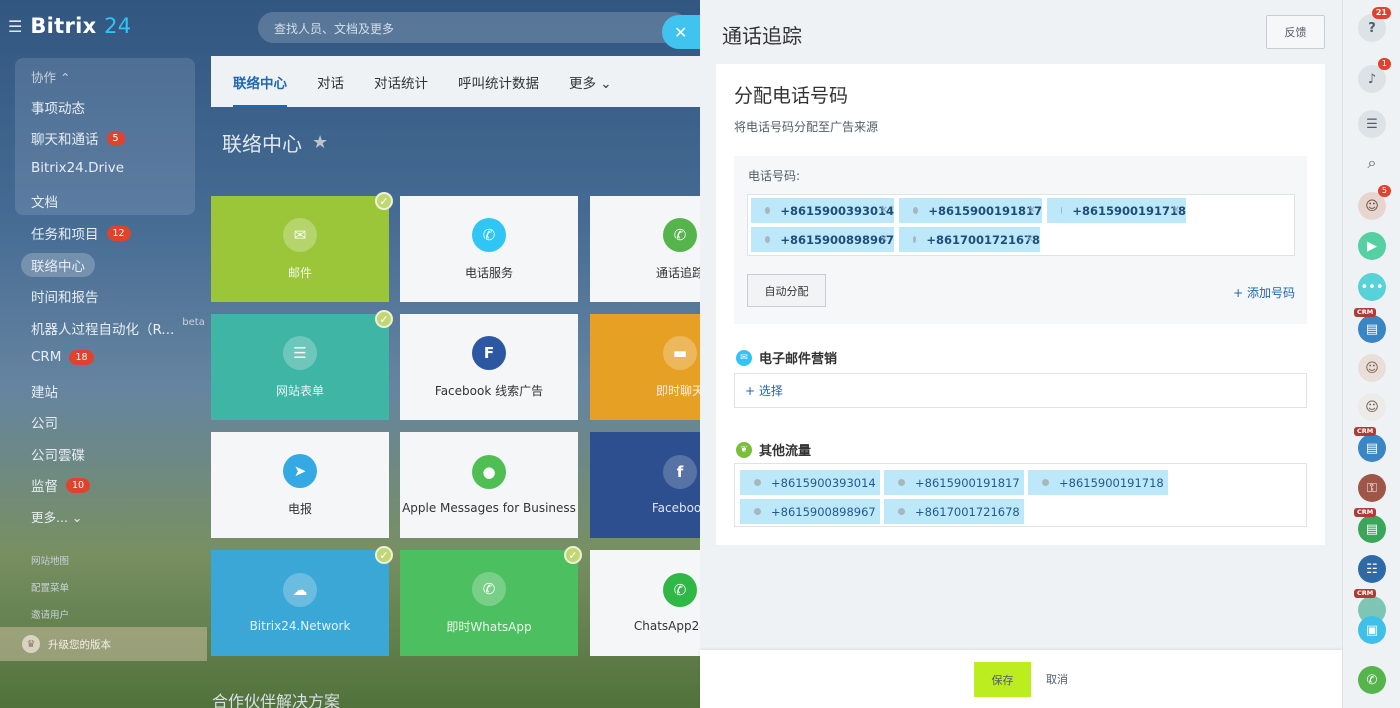 The width and height of the screenshot is (1400, 708). What do you see at coordinates (320, 142) in the screenshot?
I see `star-icon: ★` at bounding box center [320, 142].